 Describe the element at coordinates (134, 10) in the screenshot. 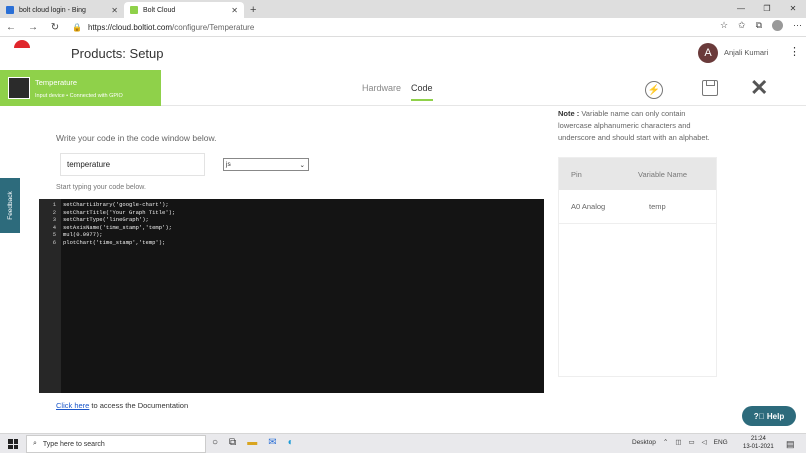

I see `bolt-favicon-icon` at that location.